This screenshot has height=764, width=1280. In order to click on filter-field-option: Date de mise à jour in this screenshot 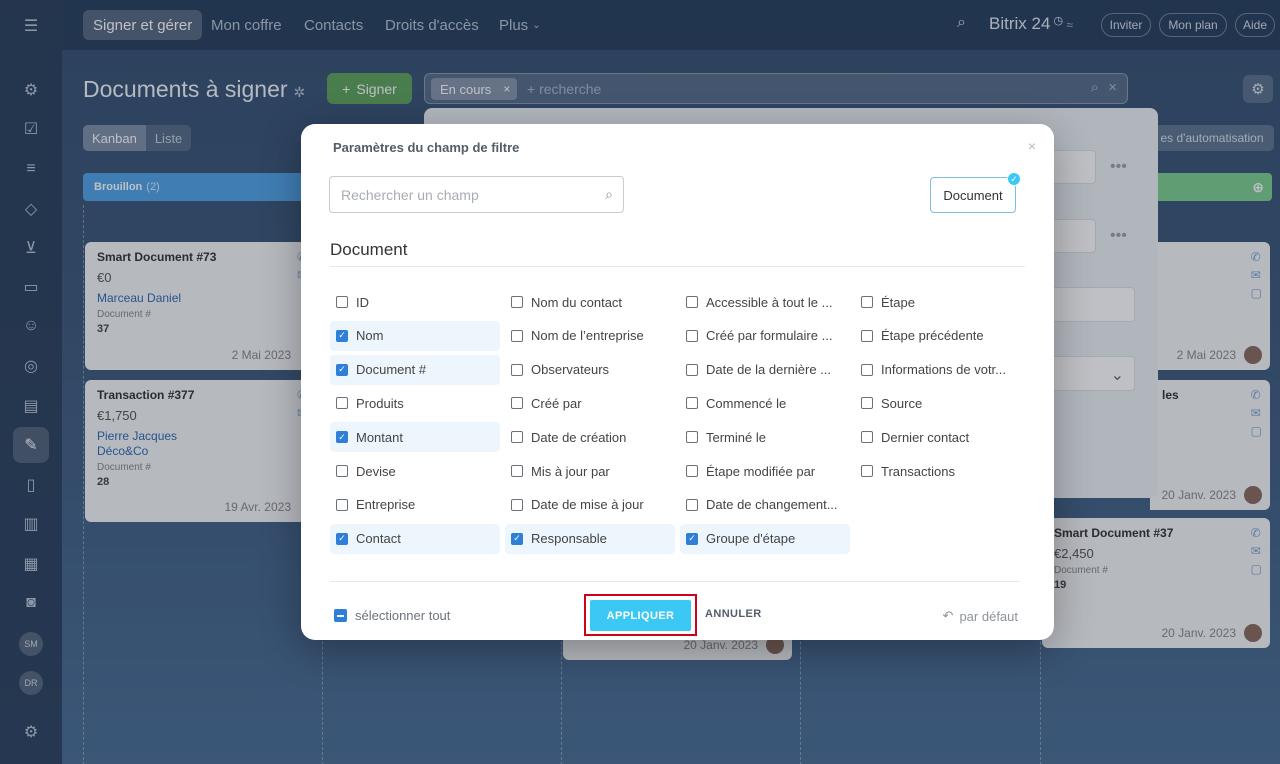, I will do `click(590, 505)`.